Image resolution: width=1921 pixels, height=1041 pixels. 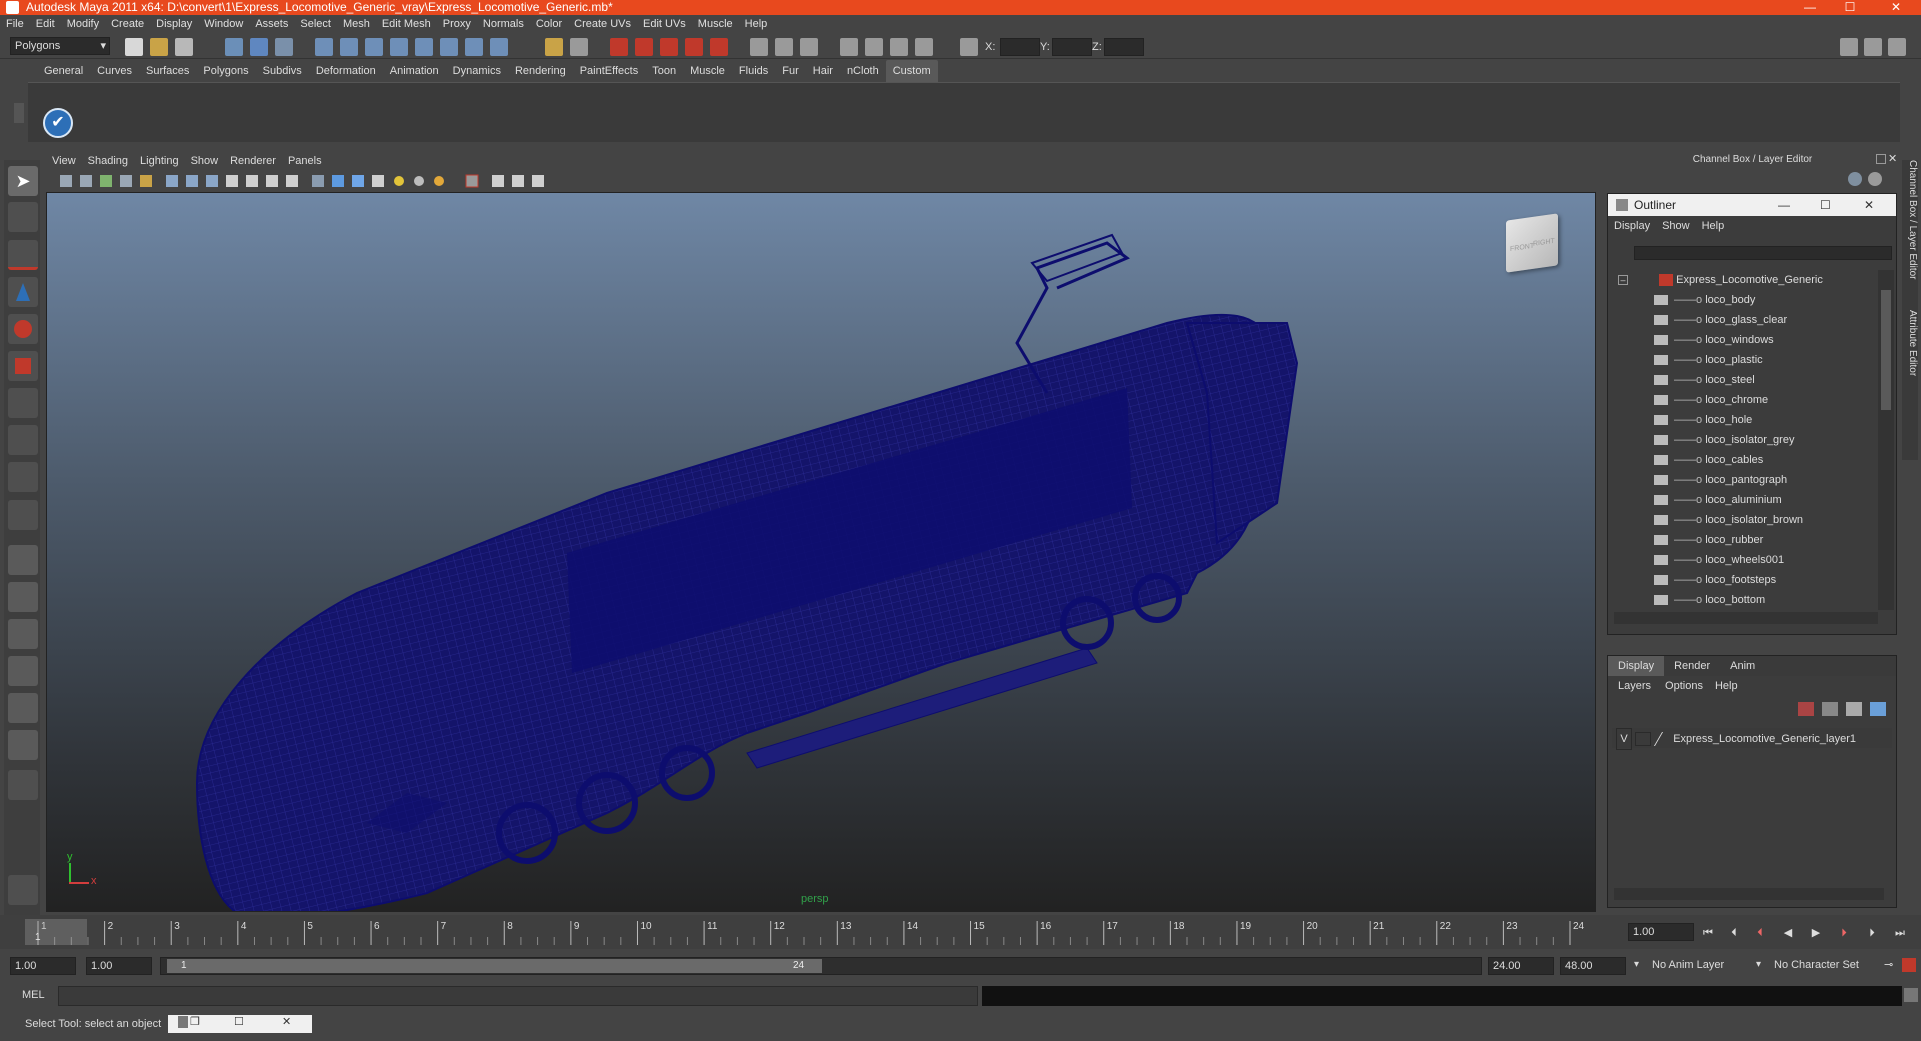 What do you see at coordinates (45, 24) in the screenshot?
I see `menu-edit: Edit` at bounding box center [45, 24].